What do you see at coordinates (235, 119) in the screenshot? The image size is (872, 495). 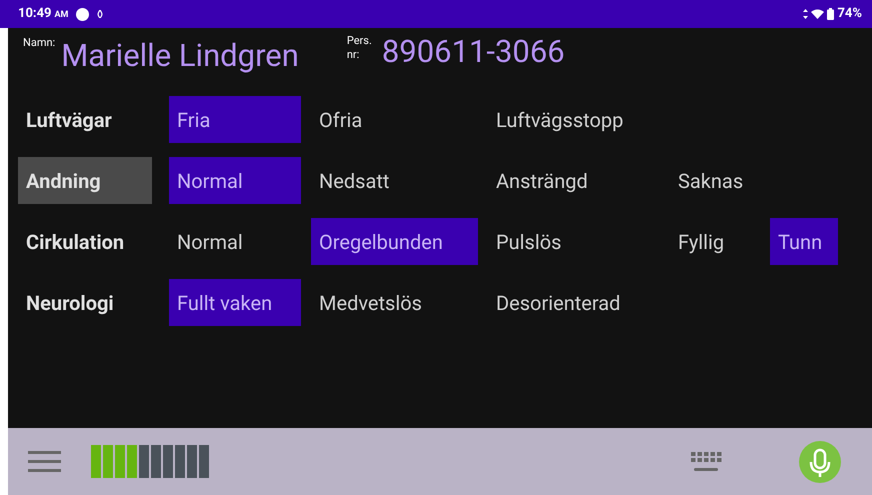 I see `option-button: Fria` at bounding box center [235, 119].